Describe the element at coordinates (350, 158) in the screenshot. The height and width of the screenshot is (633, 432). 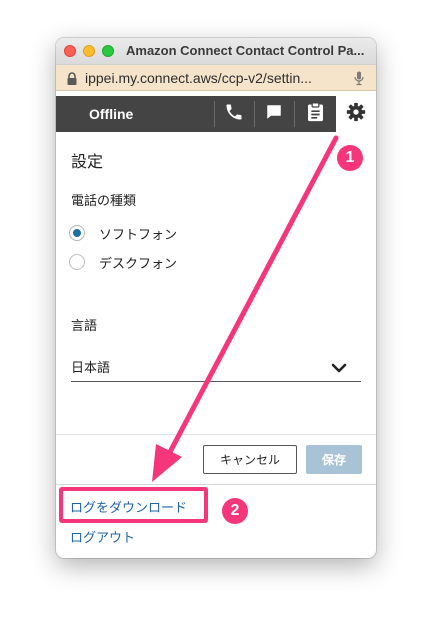
I see `callout-badge-1: 1` at that location.